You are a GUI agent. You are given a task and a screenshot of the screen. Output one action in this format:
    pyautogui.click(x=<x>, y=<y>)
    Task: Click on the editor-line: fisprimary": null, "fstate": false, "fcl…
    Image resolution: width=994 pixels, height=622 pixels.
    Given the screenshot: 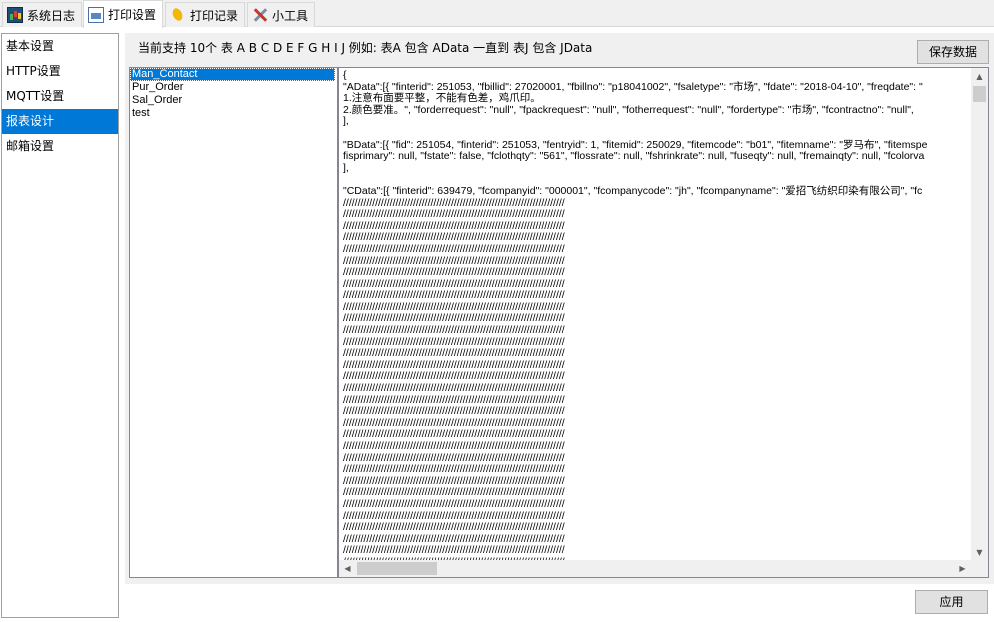 What is the action you would take?
    pyautogui.click(x=634, y=156)
    